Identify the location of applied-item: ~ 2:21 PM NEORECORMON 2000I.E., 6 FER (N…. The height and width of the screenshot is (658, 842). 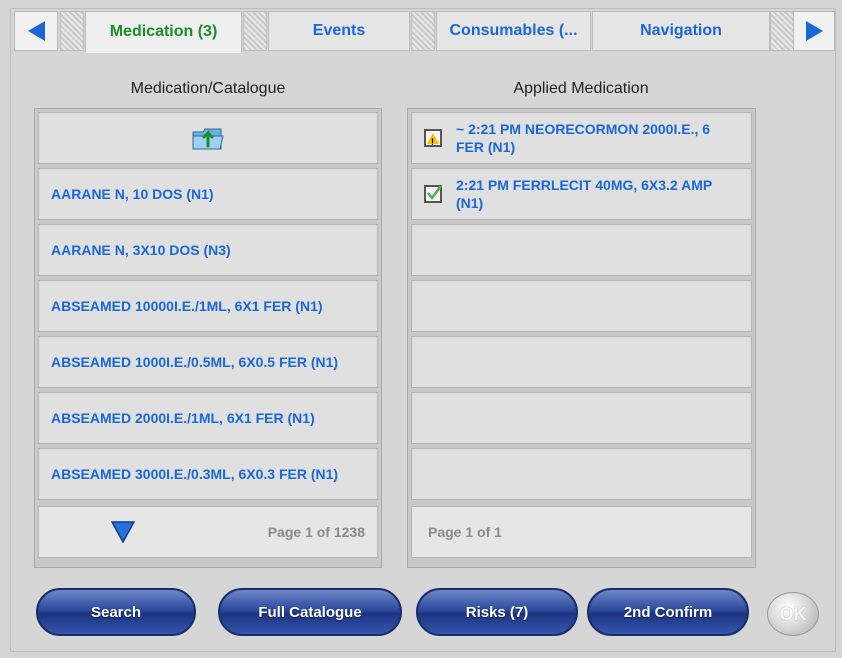
(581, 138).